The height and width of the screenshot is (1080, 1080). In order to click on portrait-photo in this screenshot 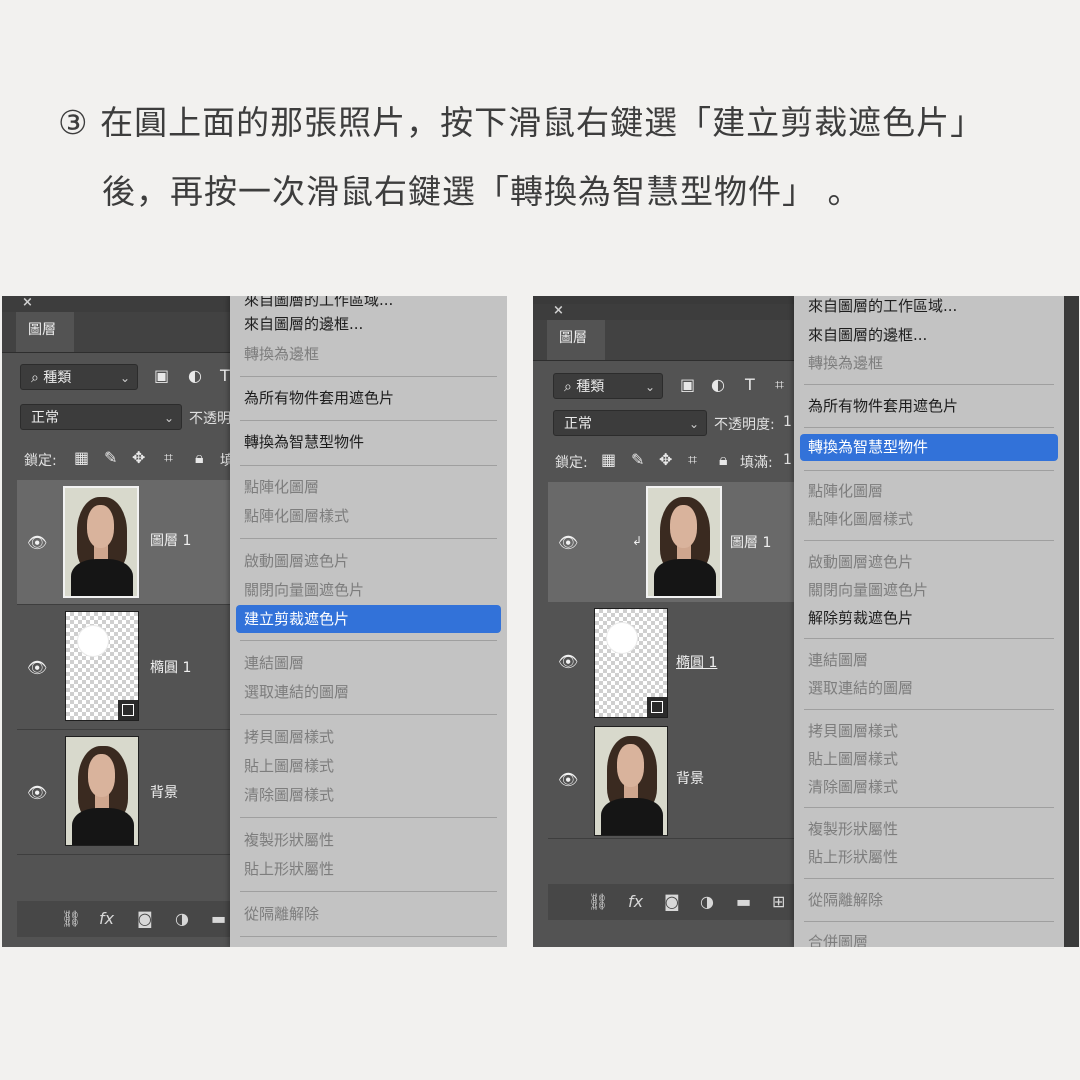, I will do `click(631, 781)`.